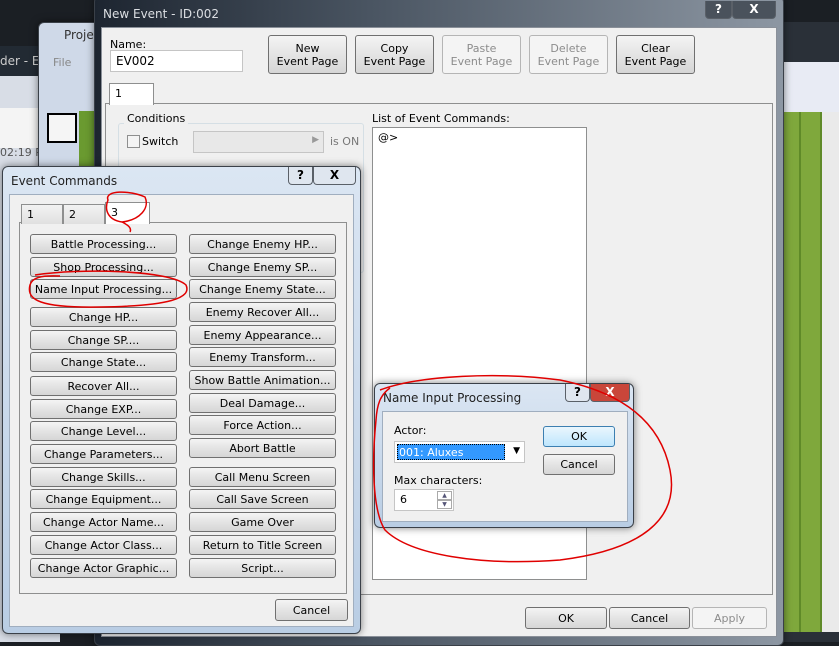  Describe the element at coordinates (21, 152) in the screenshot. I see `background-time: 02:19 P` at that location.